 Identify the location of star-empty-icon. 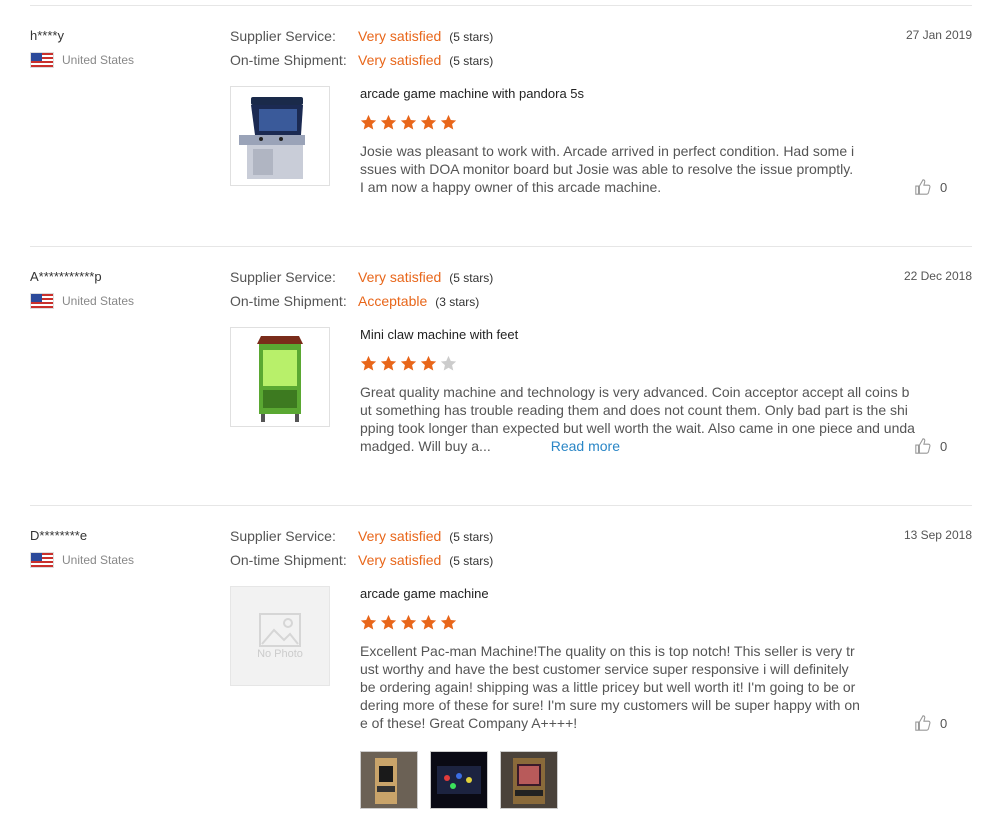
(448, 363).